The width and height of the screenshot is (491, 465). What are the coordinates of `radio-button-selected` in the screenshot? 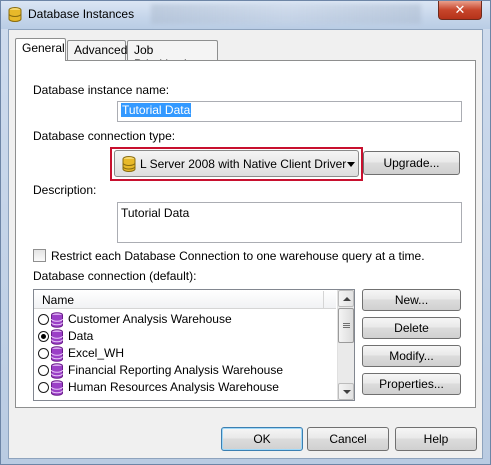 It's located at (43, 336).